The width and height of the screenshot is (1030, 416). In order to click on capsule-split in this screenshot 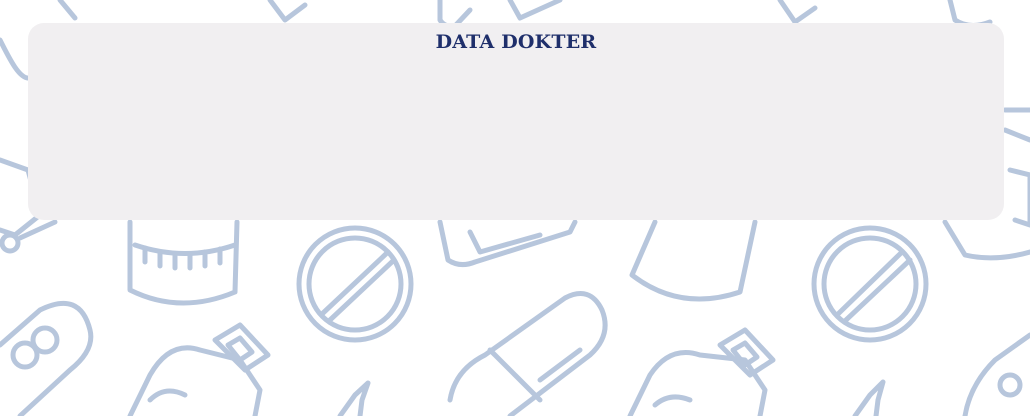, I will do `click(515, 375)`.